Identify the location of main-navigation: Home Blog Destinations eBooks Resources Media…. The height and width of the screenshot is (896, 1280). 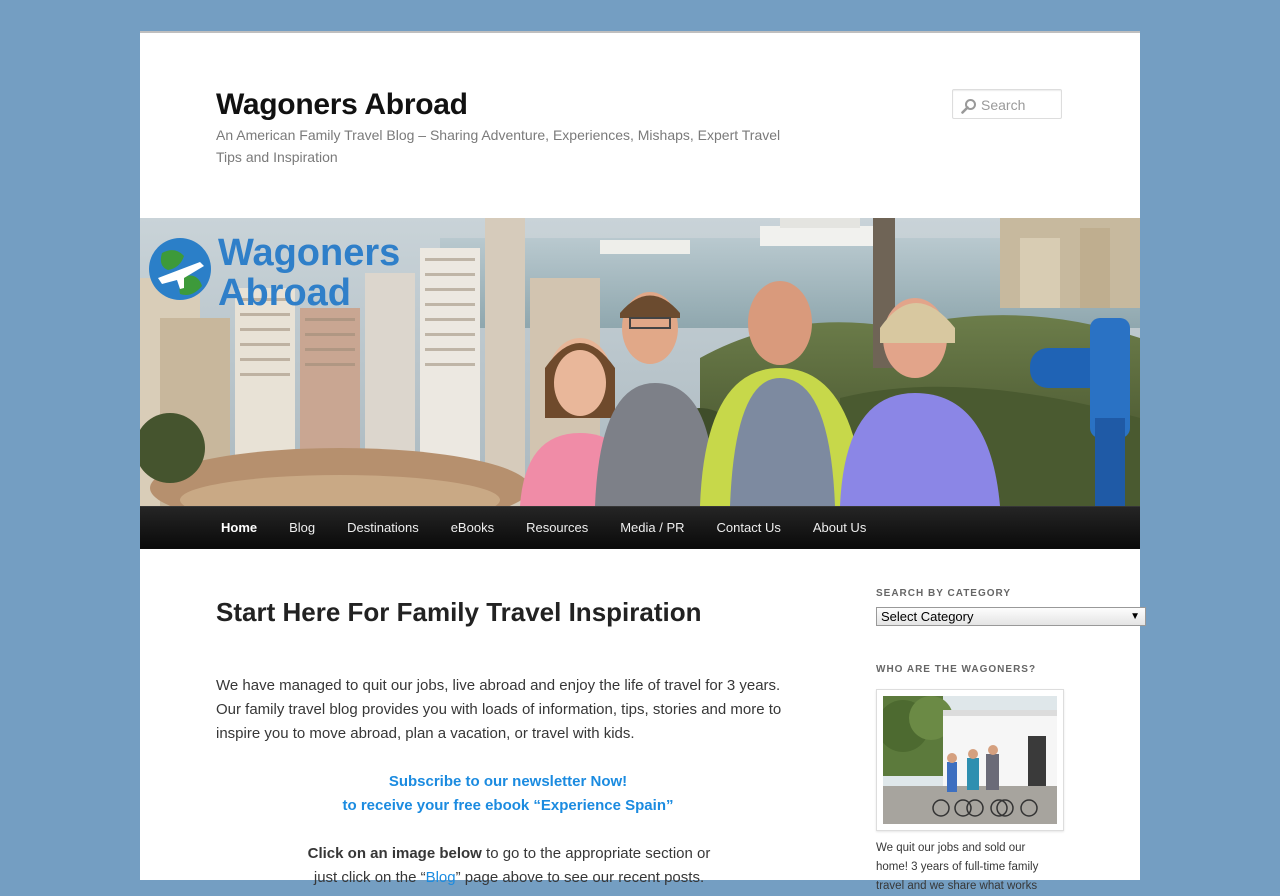
(640, 527).